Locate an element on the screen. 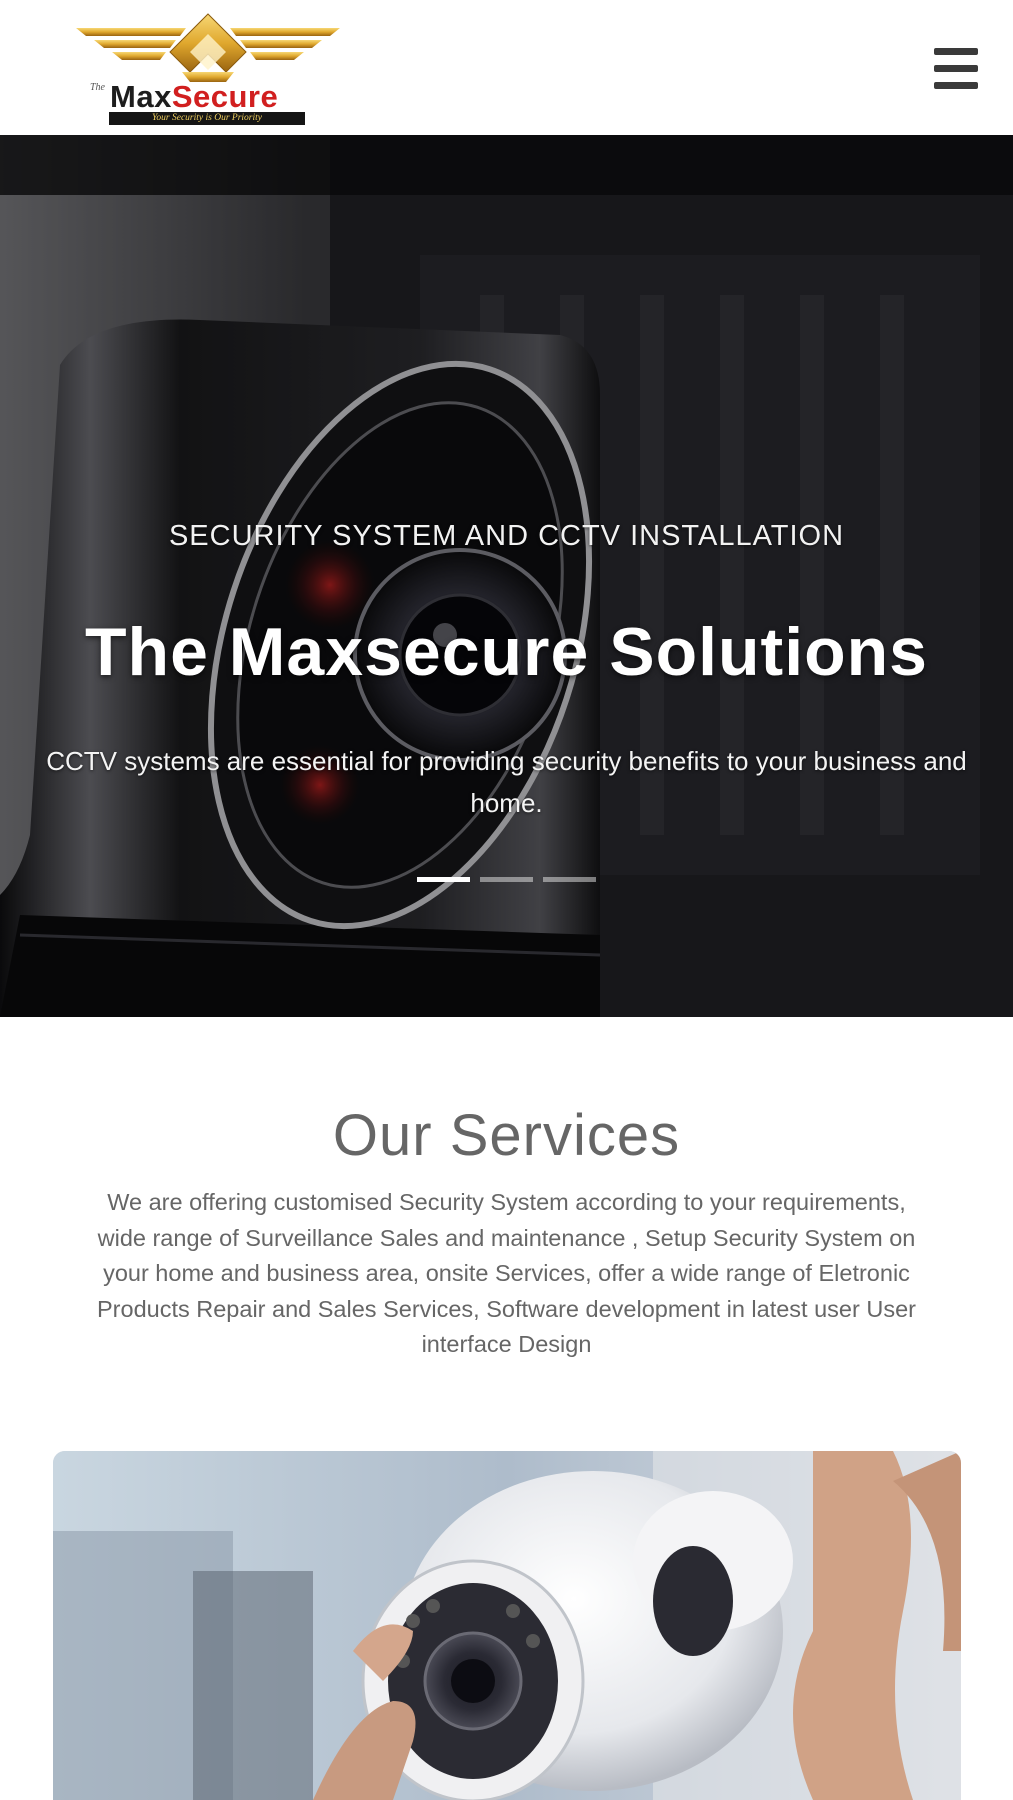 Image resolution: width=1013 pixels, height=1800 pixels. logo-wordmark-max: Max is located at coordinates (141, 96).